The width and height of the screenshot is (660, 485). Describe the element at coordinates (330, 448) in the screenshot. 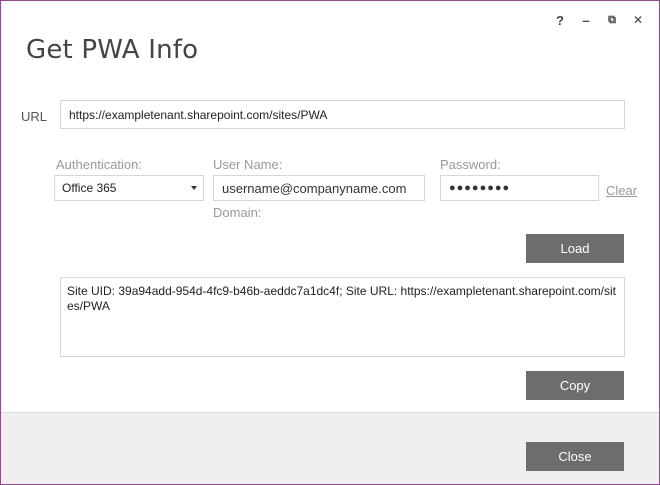

I see `dialog-footer: Close` at that location.